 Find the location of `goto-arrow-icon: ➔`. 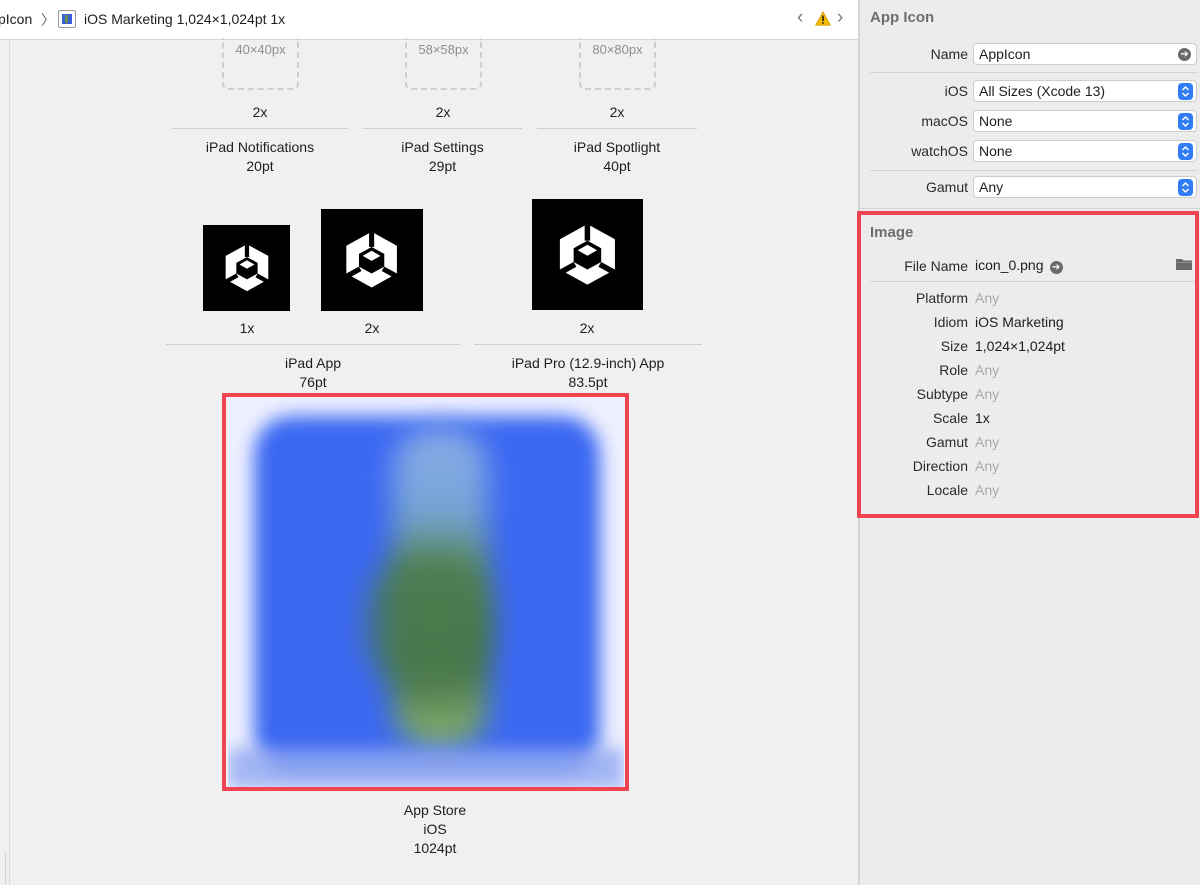

goto-arrow-icon: ➔ is located at coordinates (1184, 54).